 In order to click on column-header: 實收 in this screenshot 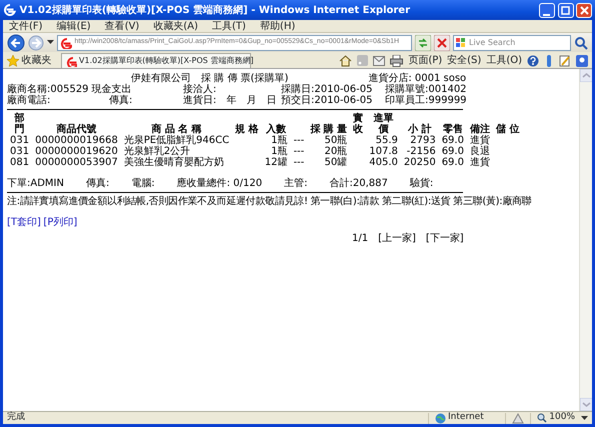, I will do `click(358, 123)`.